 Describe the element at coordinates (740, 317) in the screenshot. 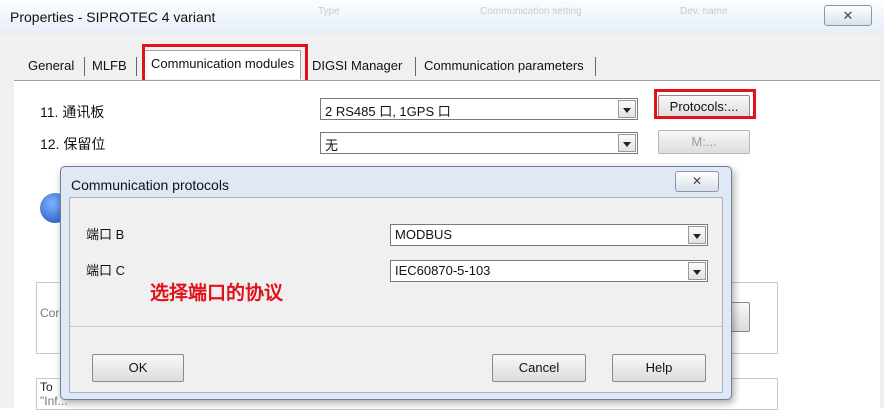

I see `background-button-edge` at that location.